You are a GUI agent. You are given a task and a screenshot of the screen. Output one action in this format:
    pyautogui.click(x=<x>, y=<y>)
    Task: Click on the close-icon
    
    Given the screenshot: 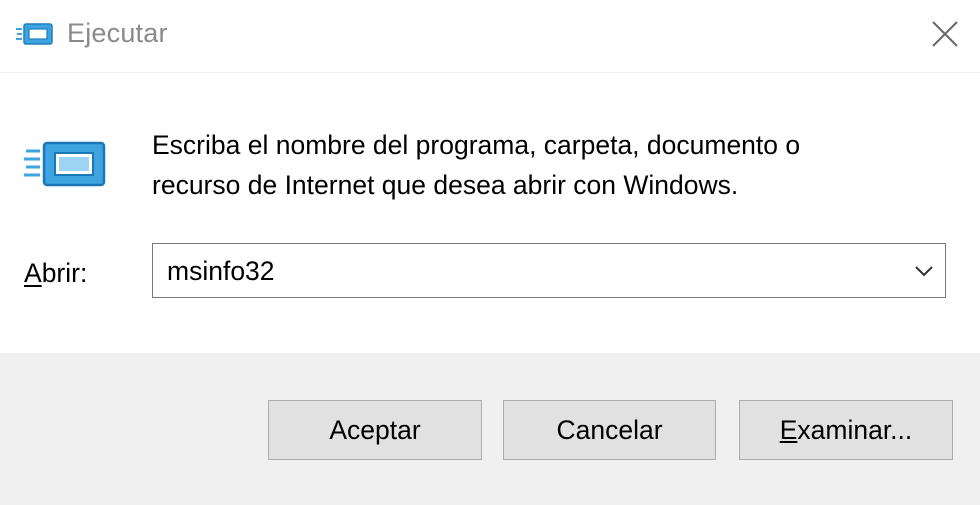 What is the action you would take?
    pyautogui.click(x=945, y=34)
    